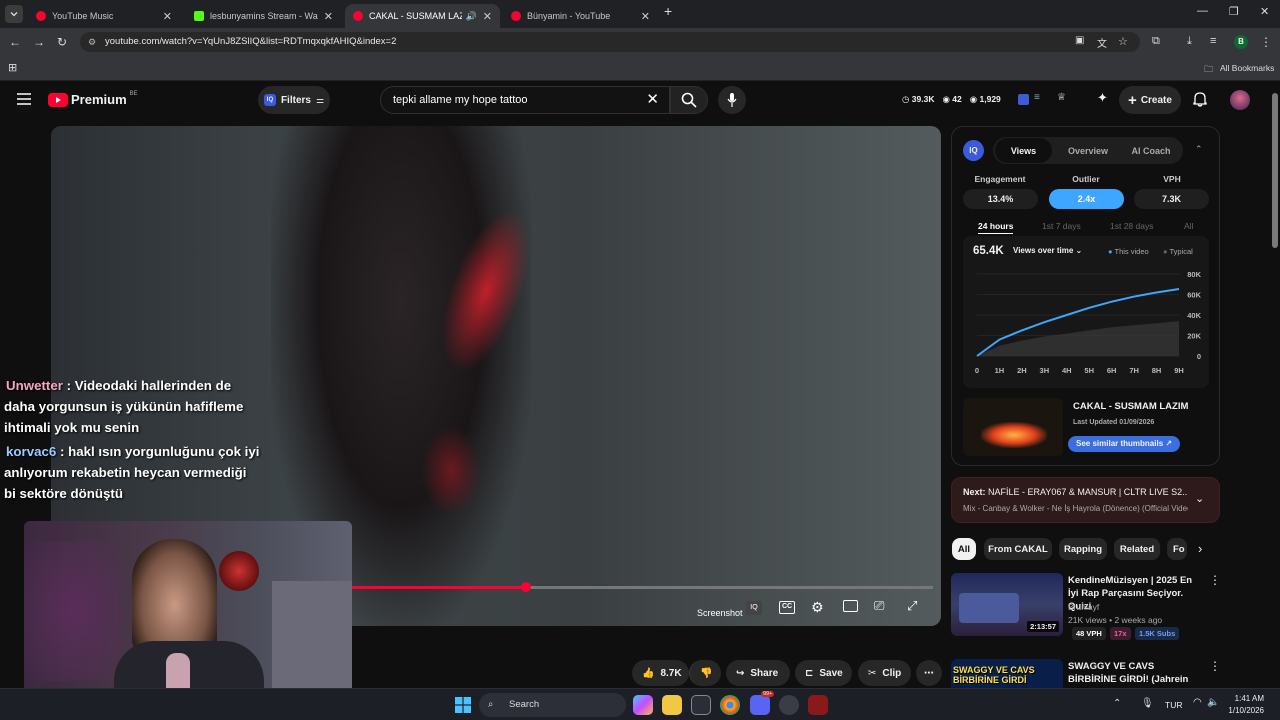 This screenshot has height=720, width=1280. What do you see at coordinates (1199, 149) in the screenshot?
I see `collapse-panel-icon: ⌃` at bounding box center [1199, 149].